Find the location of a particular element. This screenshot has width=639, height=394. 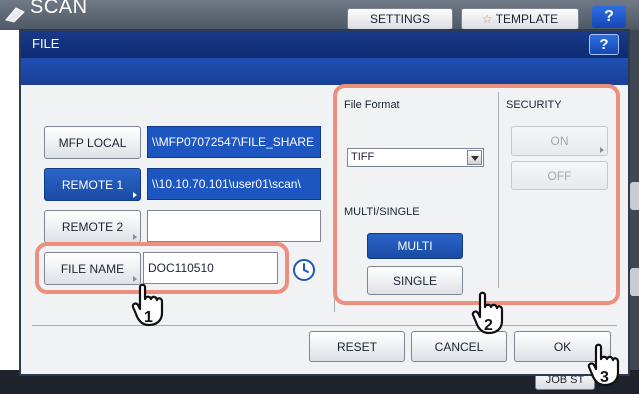

remote-1-label: REMOTE 1 is located at coordinates (92, 184).